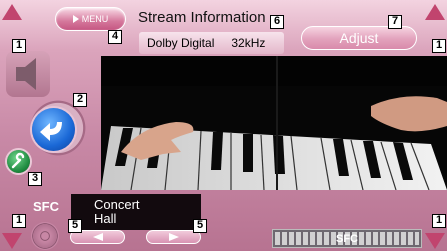 This screenshot has width=447, height=251. I want to click on sfc-mode-display: Concert Hall, so click(136, 212).